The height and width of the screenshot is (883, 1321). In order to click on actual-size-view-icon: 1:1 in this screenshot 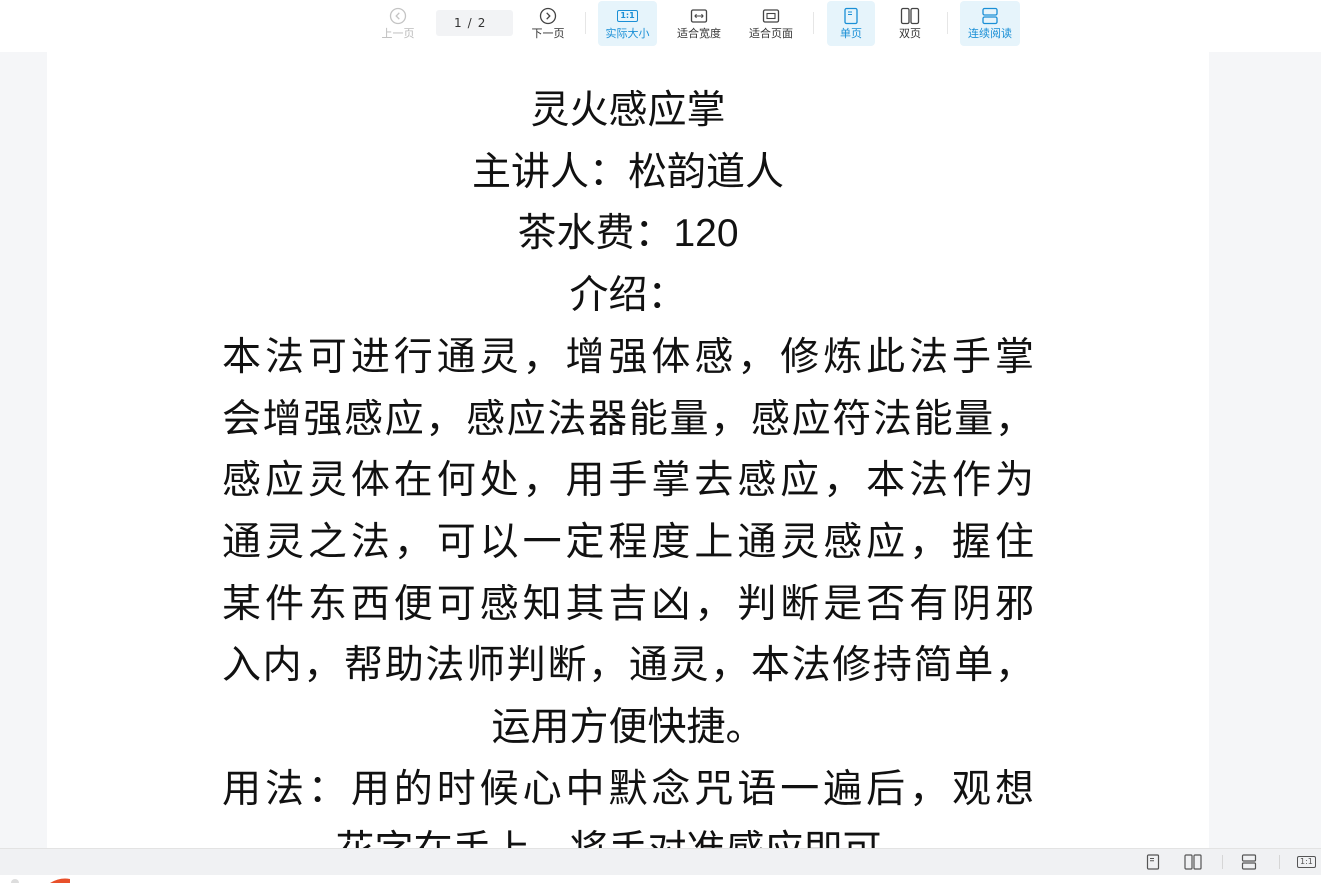, I will do `click(1306, 862)`.